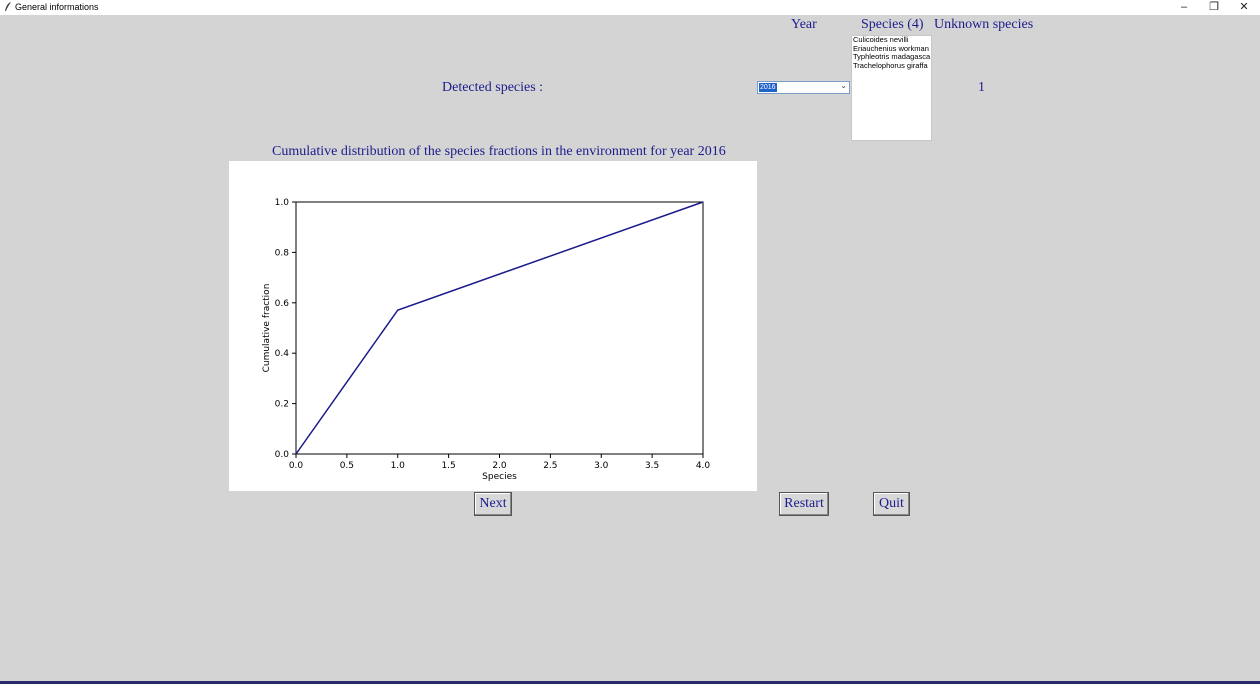  I want to click on y-tick-label: 0.8, so click(282, 253).